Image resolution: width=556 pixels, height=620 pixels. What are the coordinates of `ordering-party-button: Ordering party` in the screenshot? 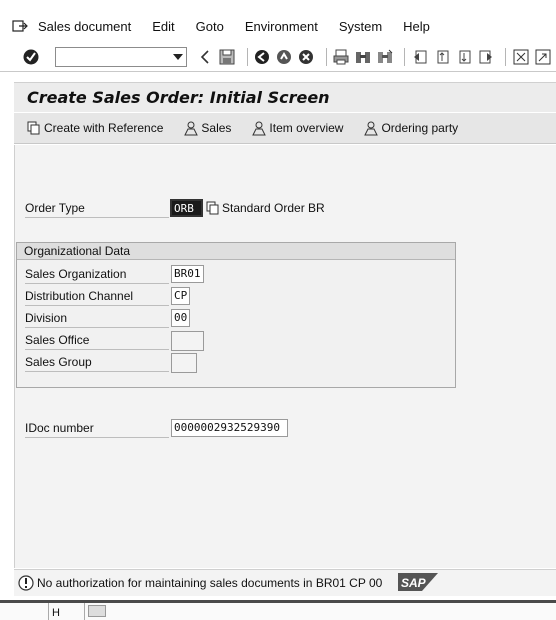 It's located at (410, 128).